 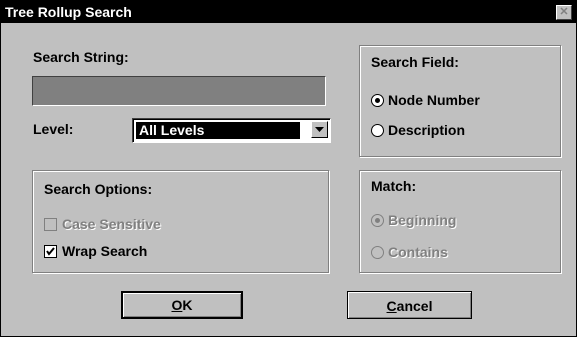 I want to click on level-dropdown-button, so click(x=319, y=129).